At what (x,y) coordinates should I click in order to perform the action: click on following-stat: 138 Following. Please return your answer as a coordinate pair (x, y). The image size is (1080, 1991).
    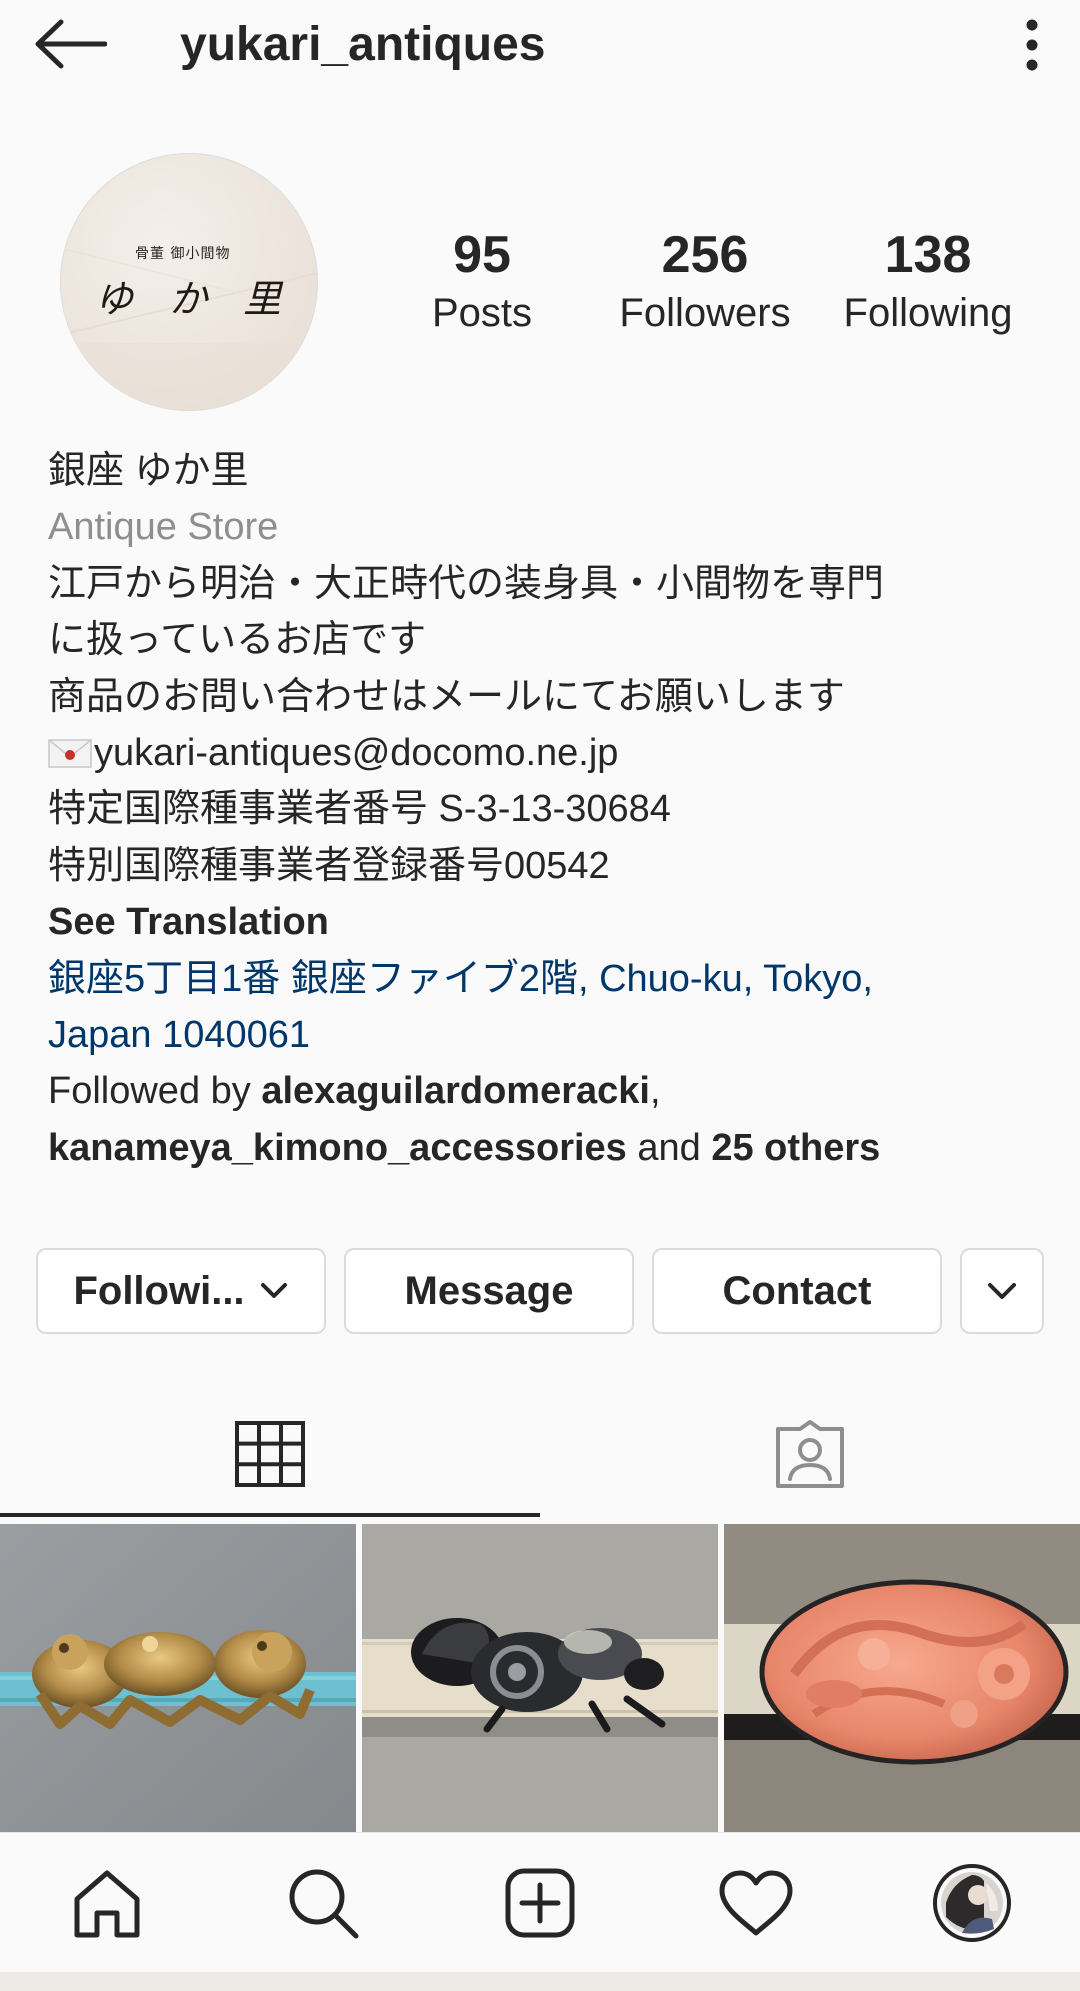
    Looking at the image, I should click on (928, 283).